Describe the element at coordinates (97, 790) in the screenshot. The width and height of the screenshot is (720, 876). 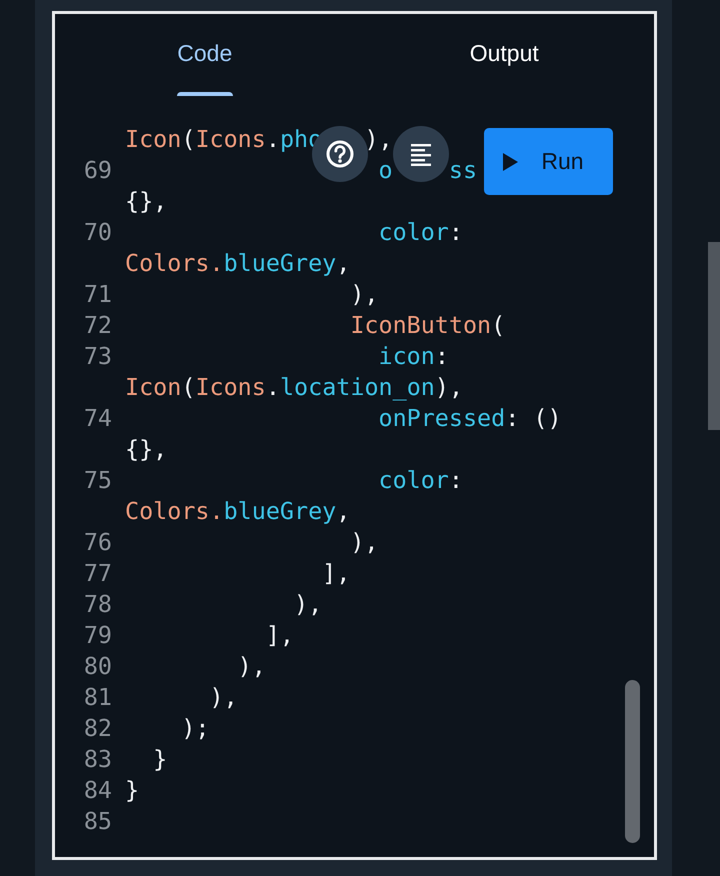
I see `line-number: 84` at that location.